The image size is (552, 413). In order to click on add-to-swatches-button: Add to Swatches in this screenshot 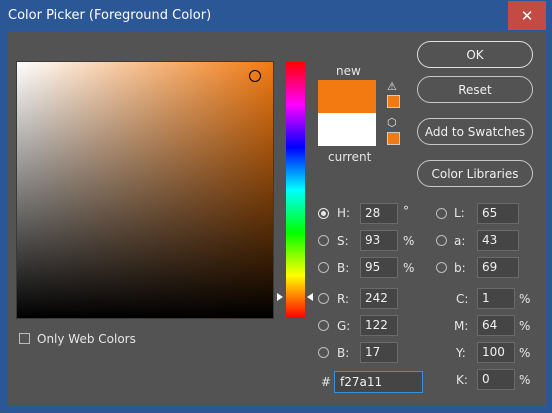, I will do `click(475, 131)`.